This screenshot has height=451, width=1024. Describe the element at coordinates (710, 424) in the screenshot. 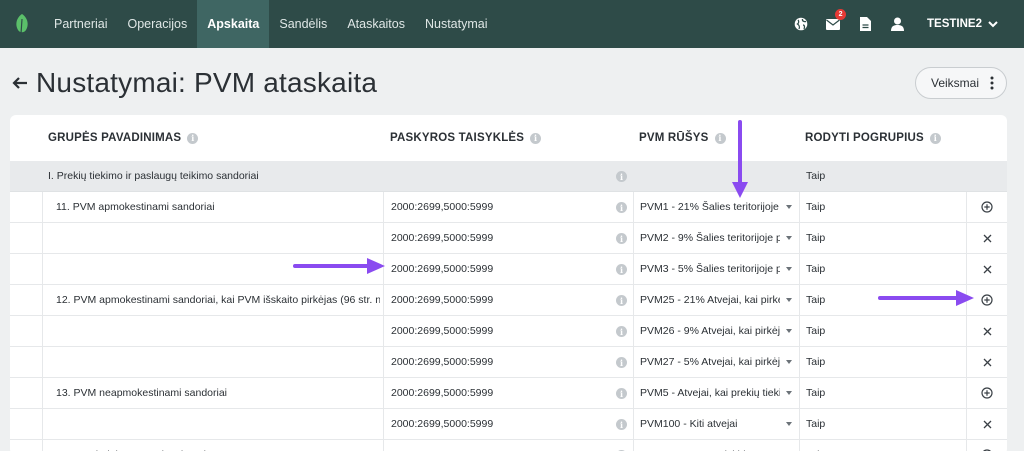

I see `vat-type-select: PVM100 - Kiti atvejai` at that location.